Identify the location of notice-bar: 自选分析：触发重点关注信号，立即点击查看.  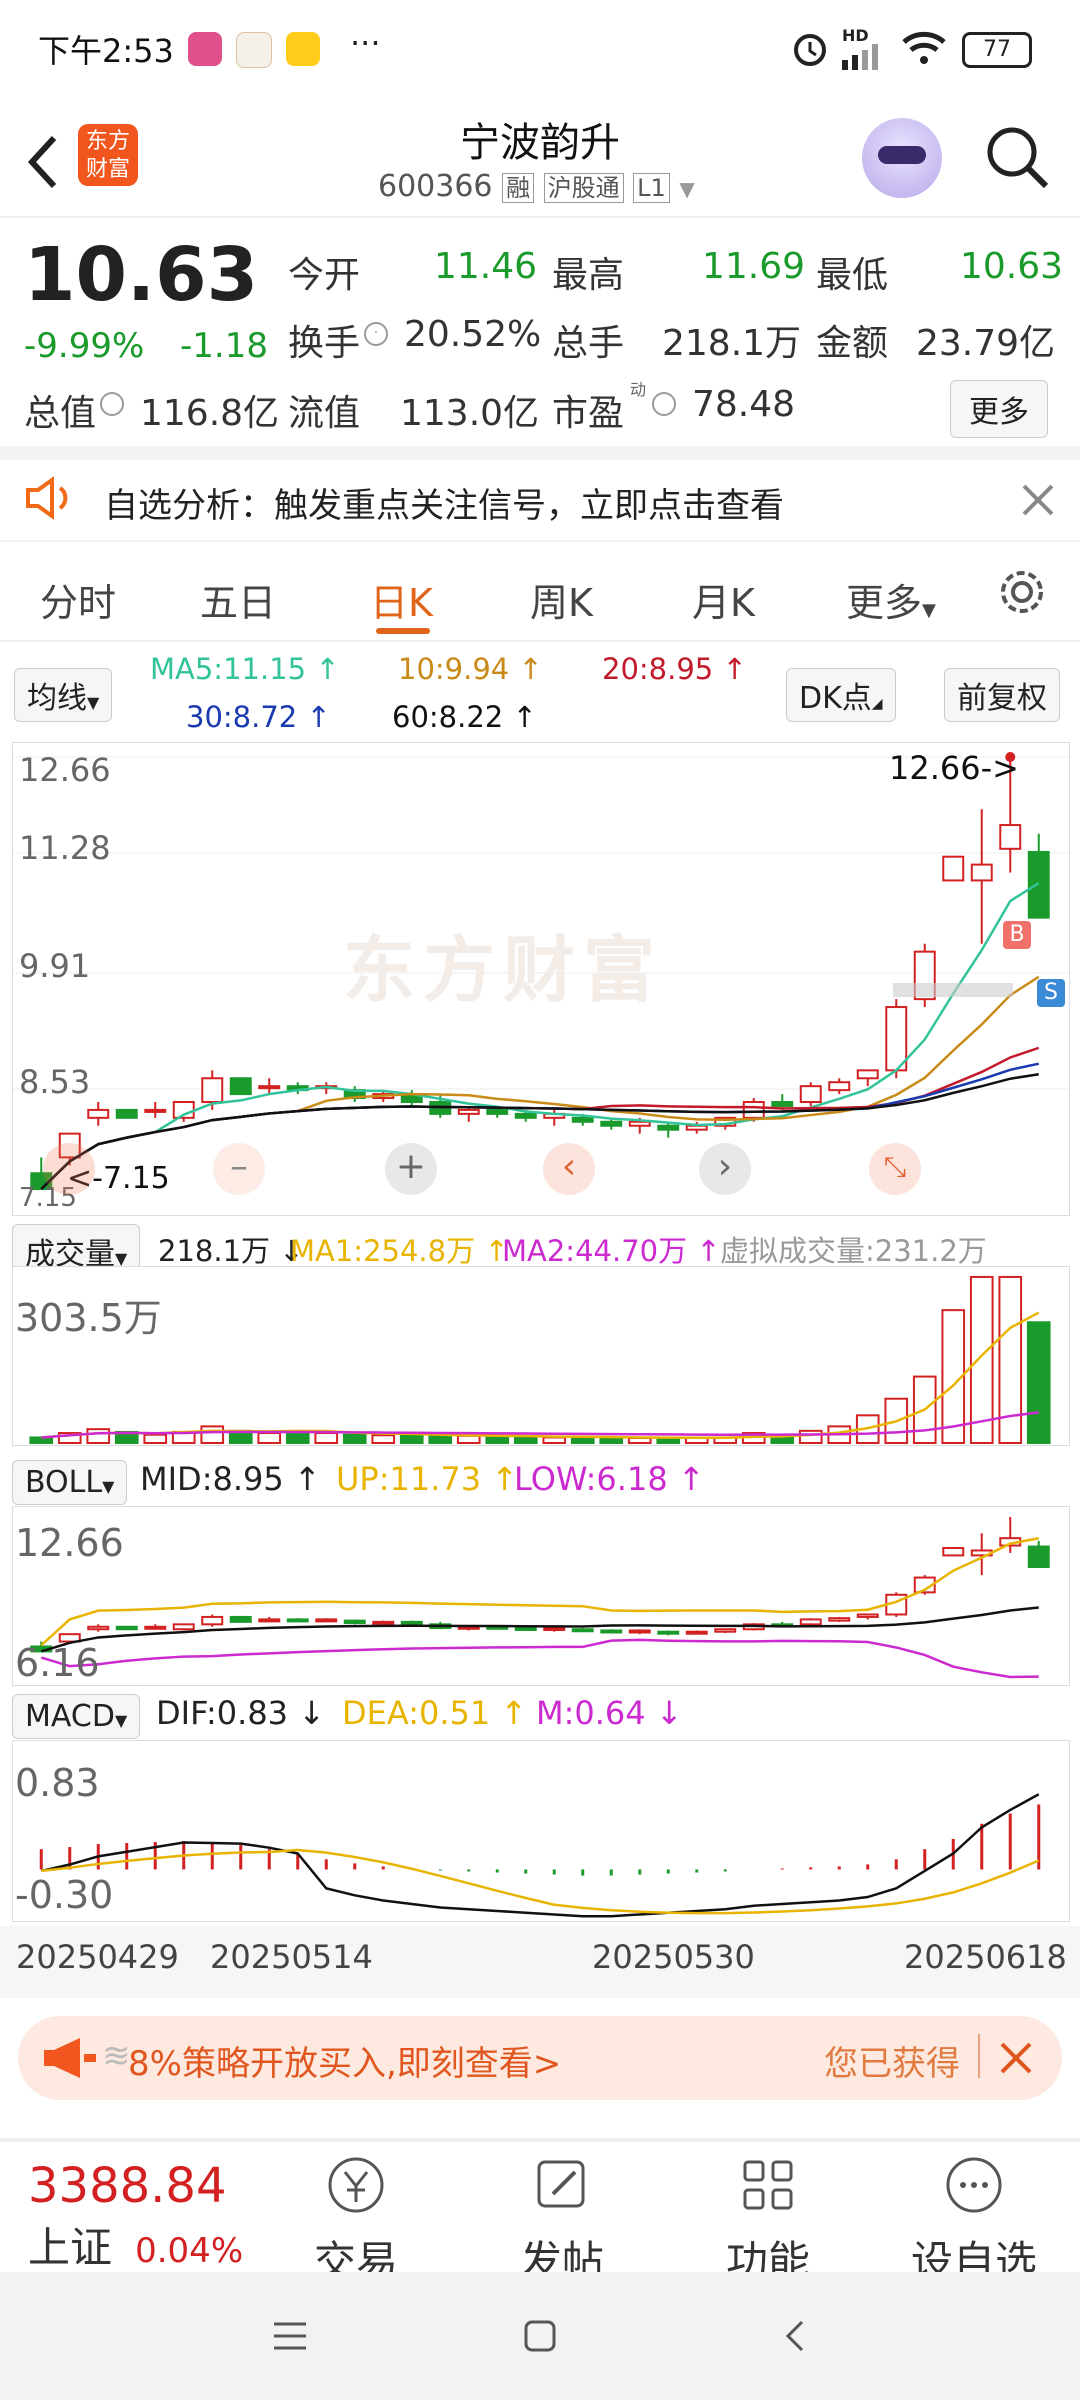
(540, 500).